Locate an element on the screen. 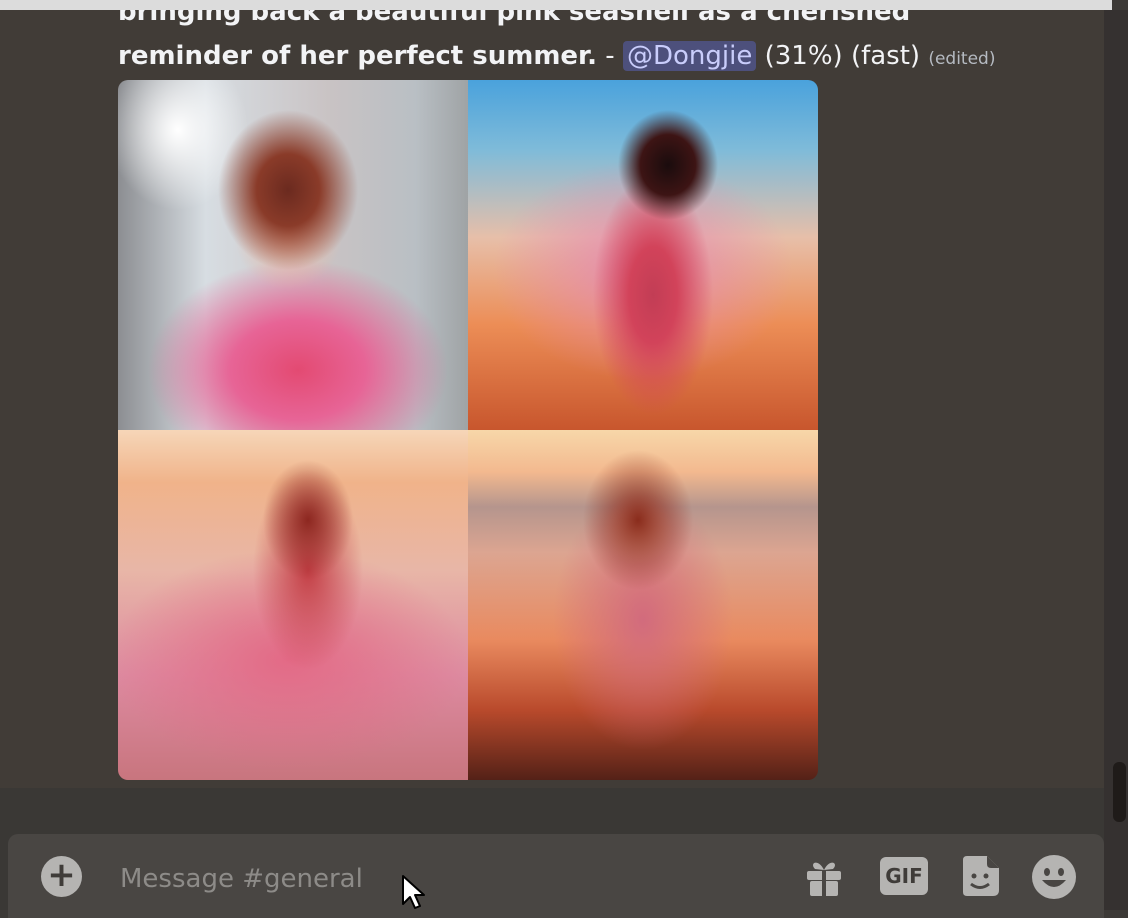 This screenshot has height=918, width=1128. emoji-smile-icon is located at coordinates (1054, 876).